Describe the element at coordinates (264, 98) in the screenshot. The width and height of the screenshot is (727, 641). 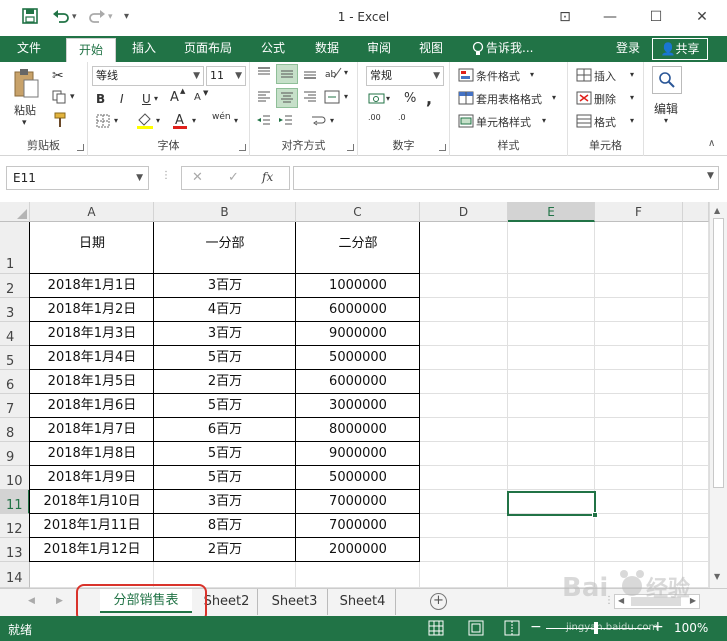
I see `align-left-icon` at that location.